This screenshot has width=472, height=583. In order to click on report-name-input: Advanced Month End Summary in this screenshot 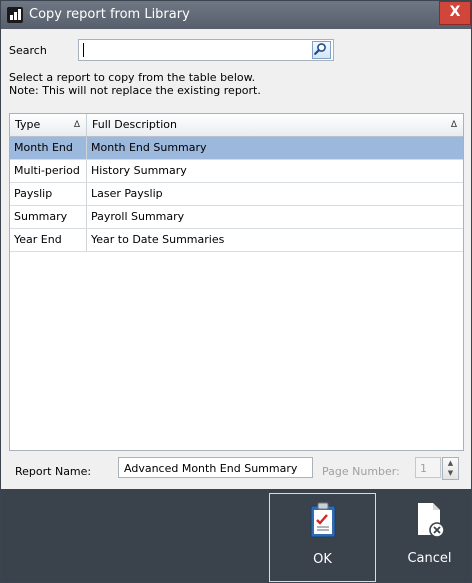, I will do `click(215, 467)`.